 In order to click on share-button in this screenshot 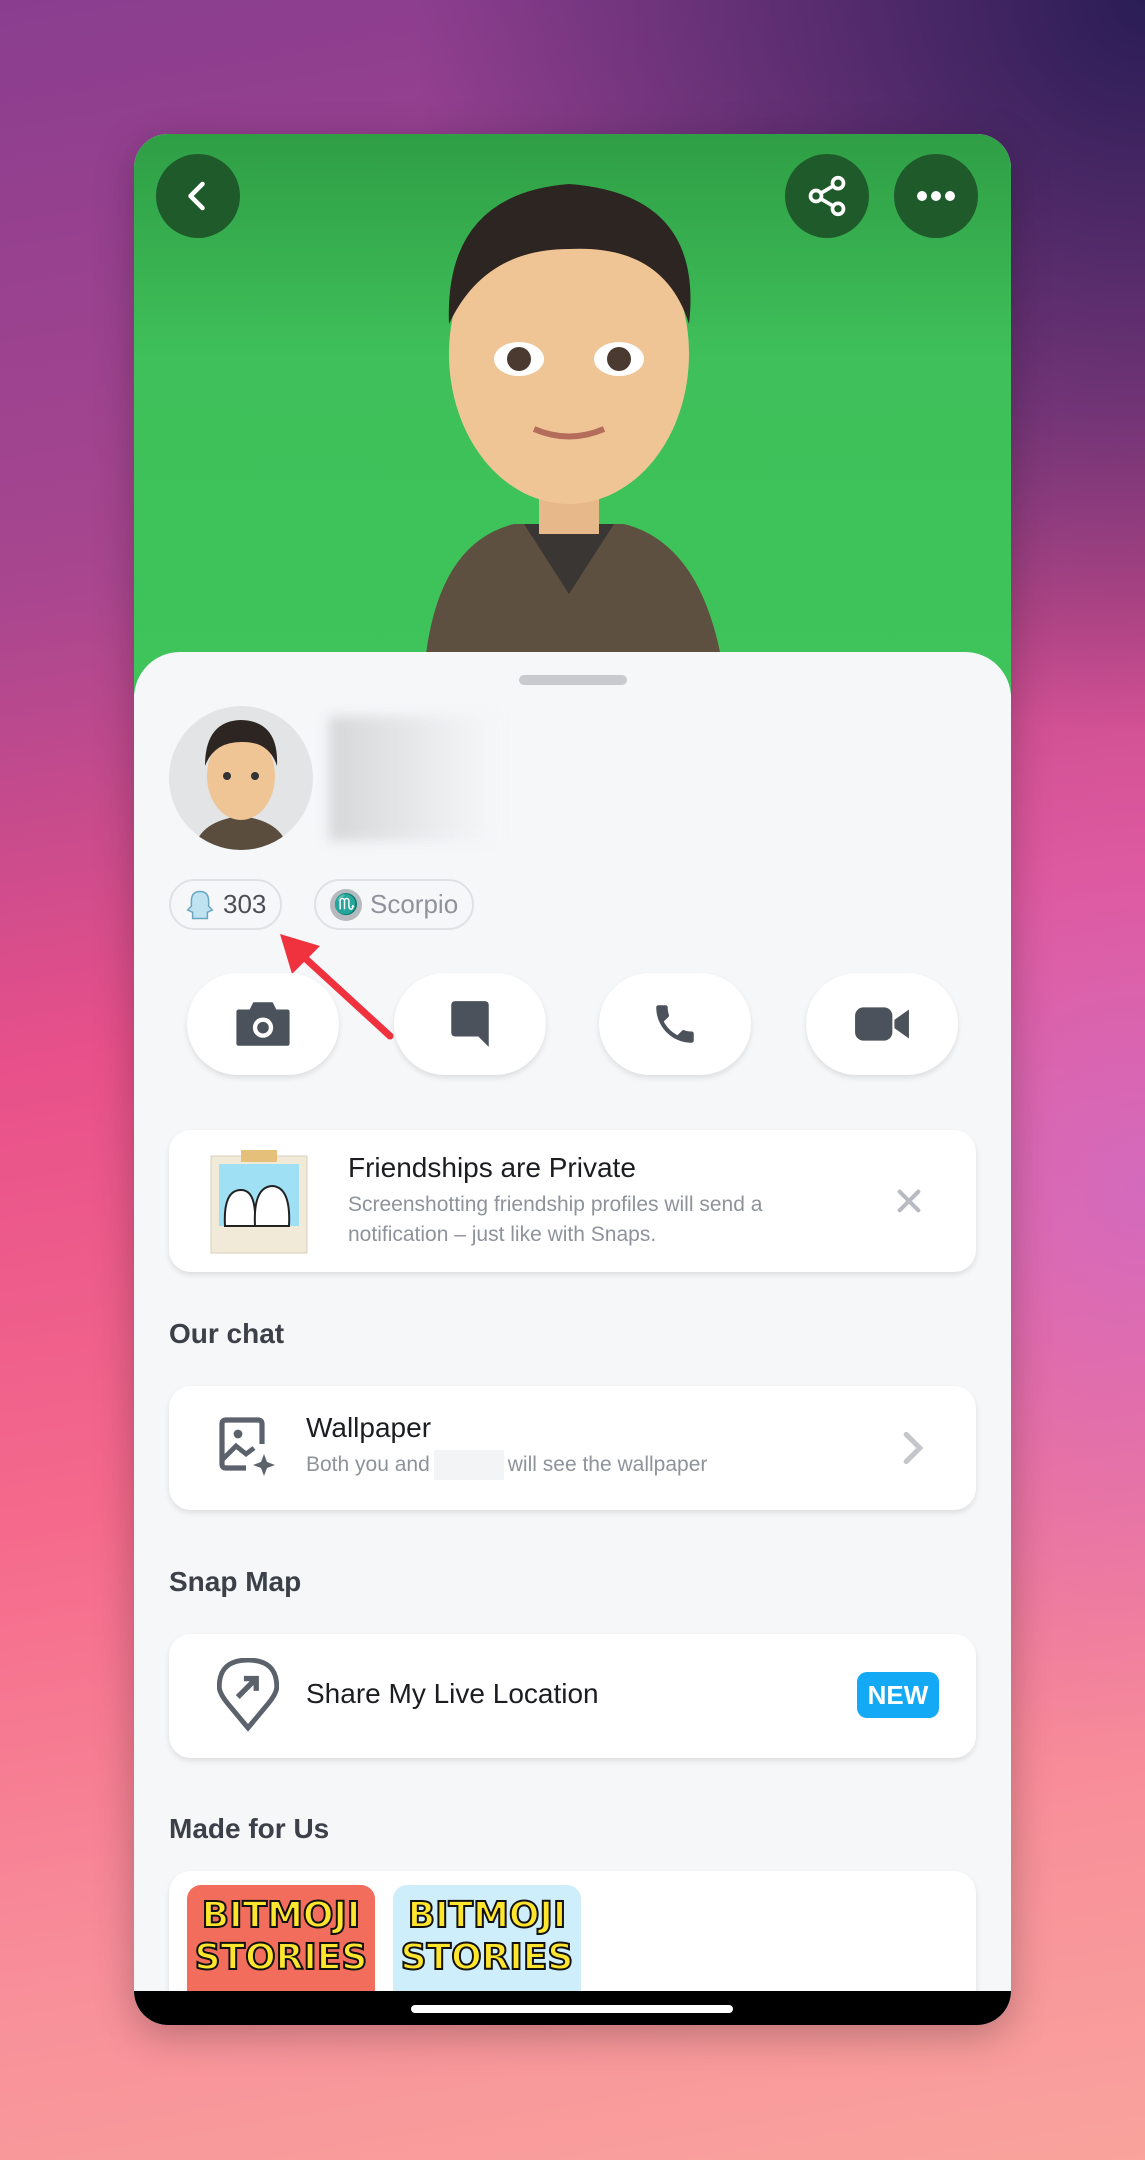, I will do `click(827, 196)`.